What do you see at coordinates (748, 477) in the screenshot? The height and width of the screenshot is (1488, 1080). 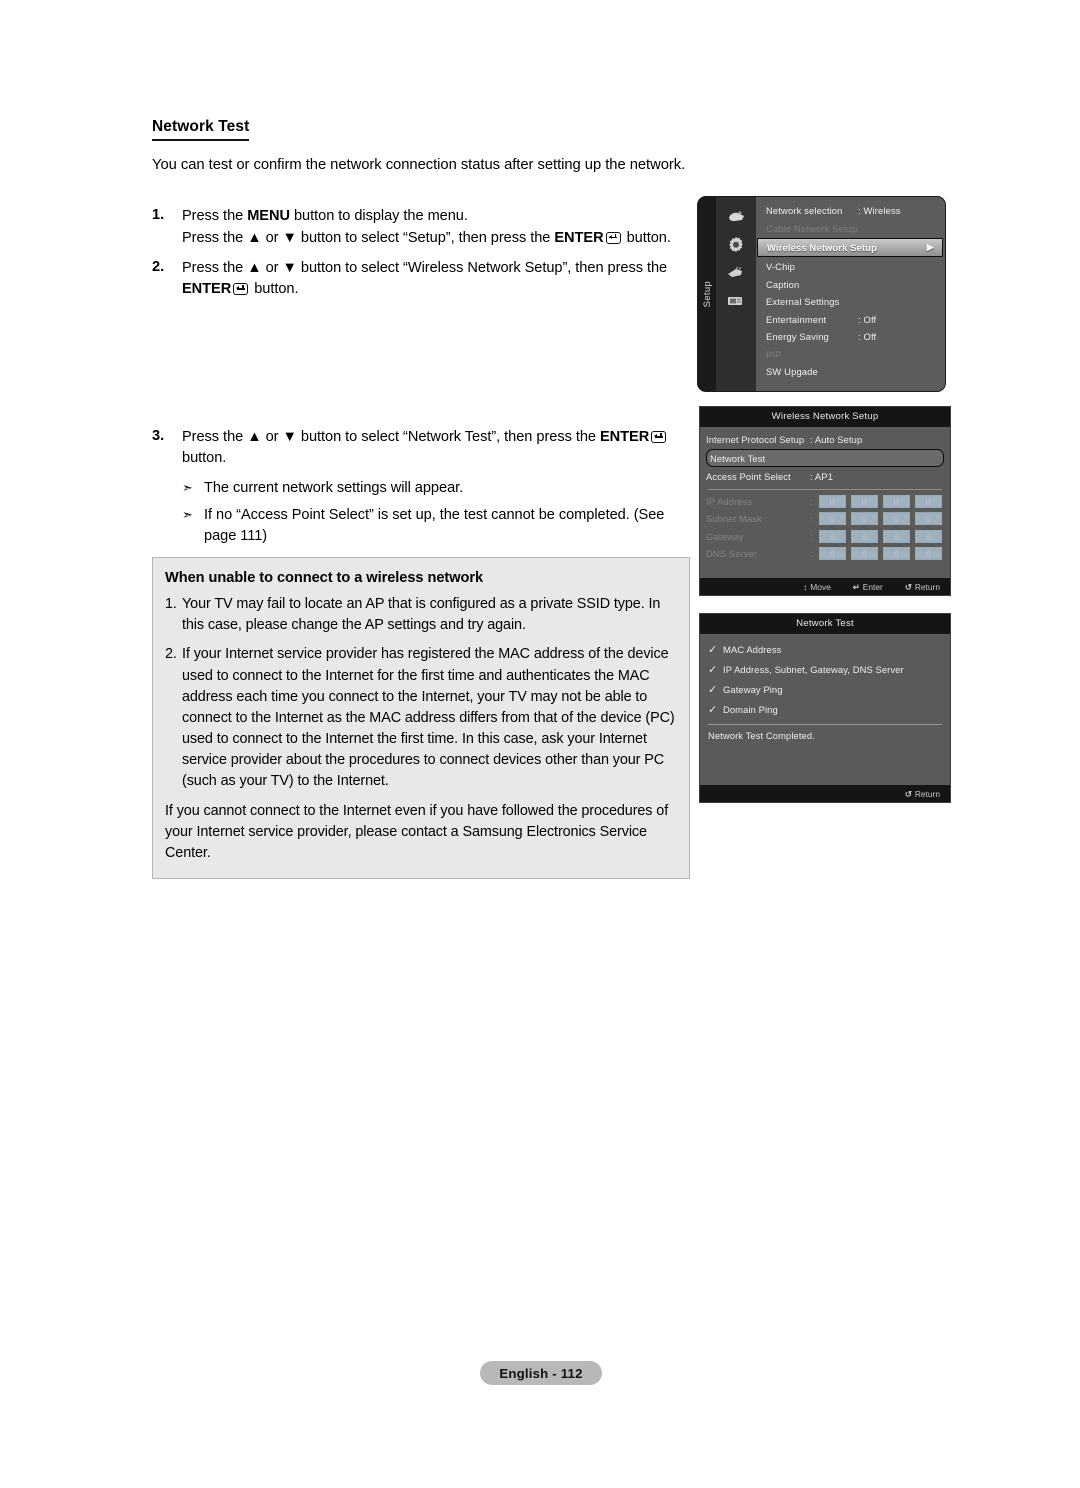 I see `label: Access Point Select` at bounding box center [748, 477].